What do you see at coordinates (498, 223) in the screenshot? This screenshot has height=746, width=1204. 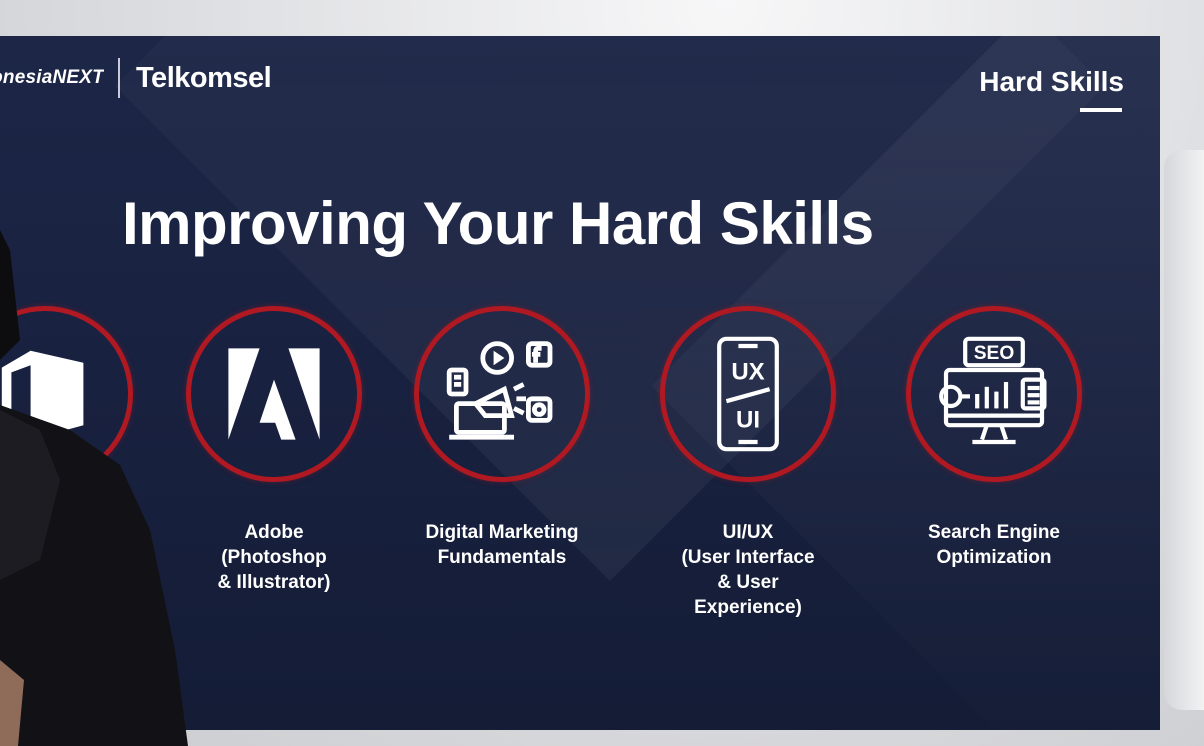 I see `slide-headline: Improving Your Hard Skills` at bounding box center [498, 223].